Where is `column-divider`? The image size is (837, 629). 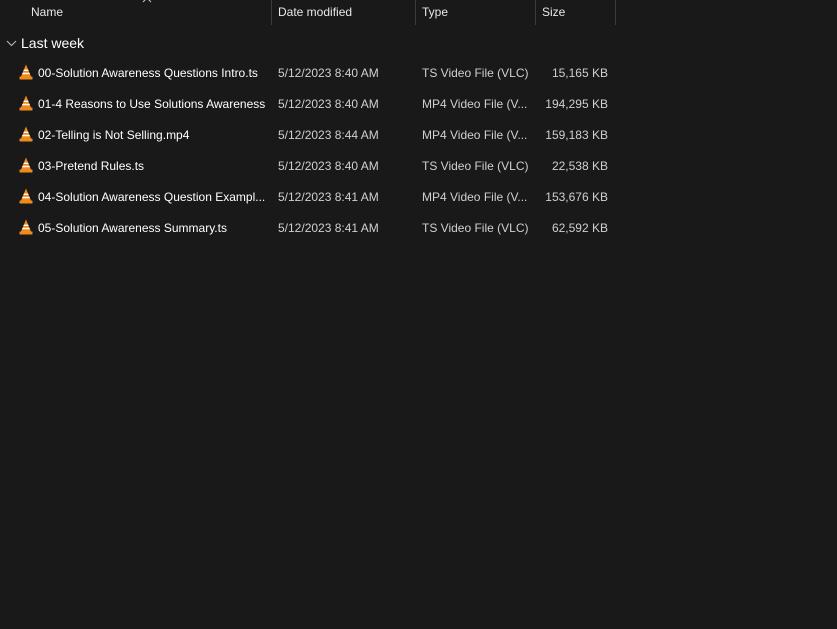 column-divider is located at coordinates (615, 12).